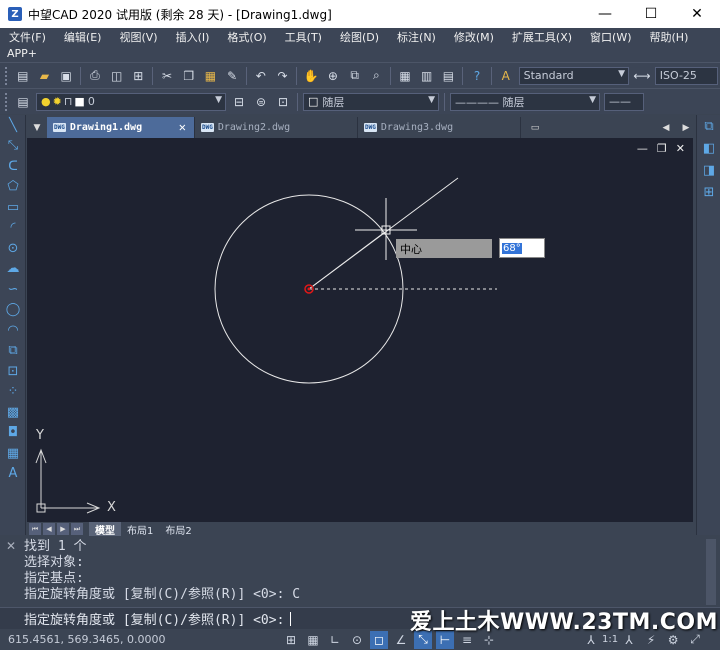 The width and height of the screenshot is (720, 650). What do you see at coordinates (66, 76) in the screenshot?
I see `save-icon: ▣` at bounding box center [66, 76].